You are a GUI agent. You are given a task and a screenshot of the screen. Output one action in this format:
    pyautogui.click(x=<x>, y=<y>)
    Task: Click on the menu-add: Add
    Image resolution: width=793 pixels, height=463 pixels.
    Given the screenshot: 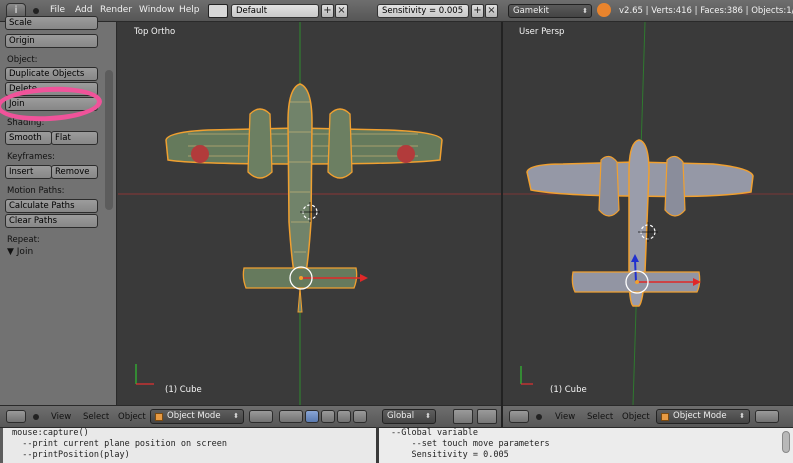 What is the action you would take?
    pyautogui.click(x=83, y=10)
    